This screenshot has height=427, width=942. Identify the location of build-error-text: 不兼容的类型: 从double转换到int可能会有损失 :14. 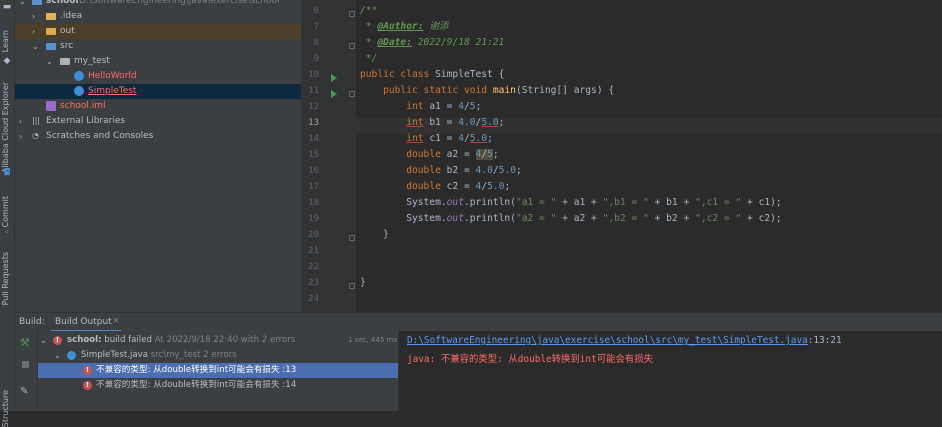
(196, 385).